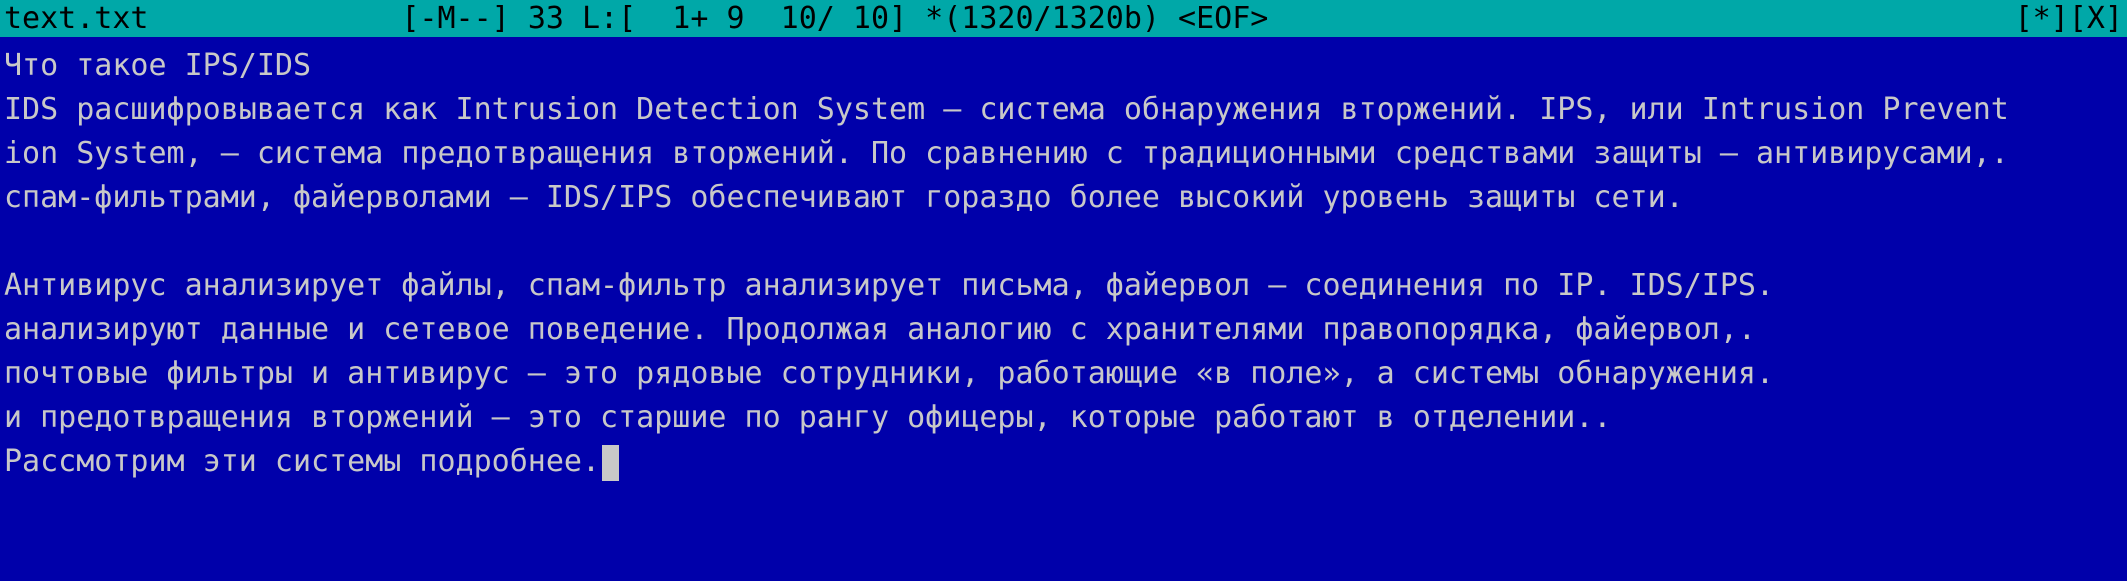 Image resolution: width=2127 pixels, height=581 pixels. What do you see at coordinates (2069, 18) in the screenshot?
I see `window-controls: [*][X]` at bounding box center [2069, 18].